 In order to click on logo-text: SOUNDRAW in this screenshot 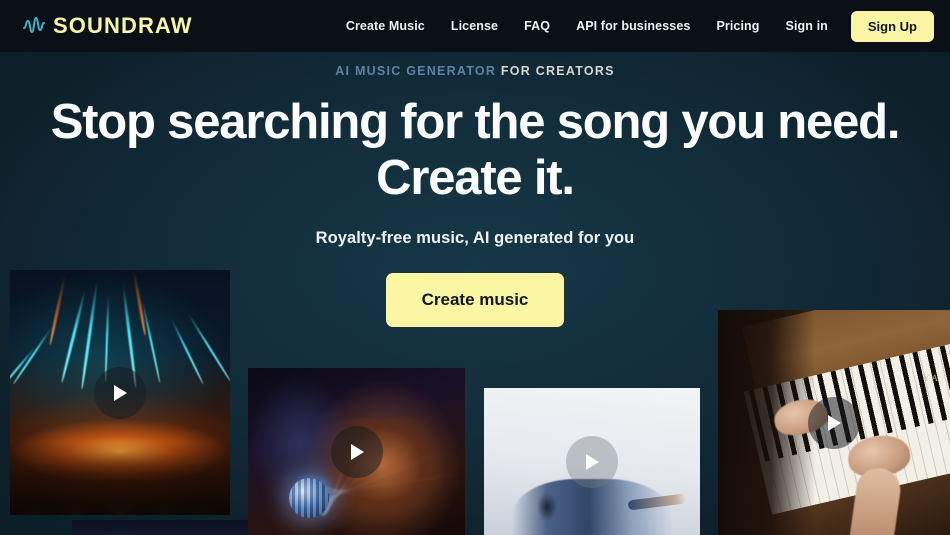, I will do `click(123, 25)`.